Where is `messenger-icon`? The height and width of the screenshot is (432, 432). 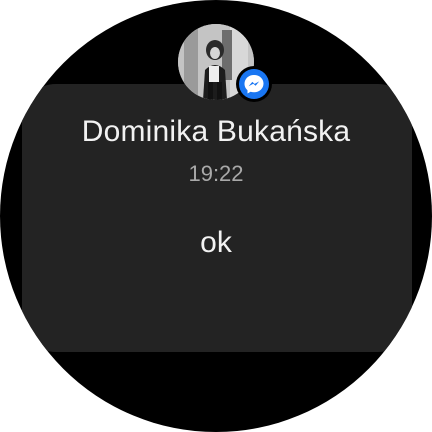 messenger-icon is located at coordinates (254, 84).